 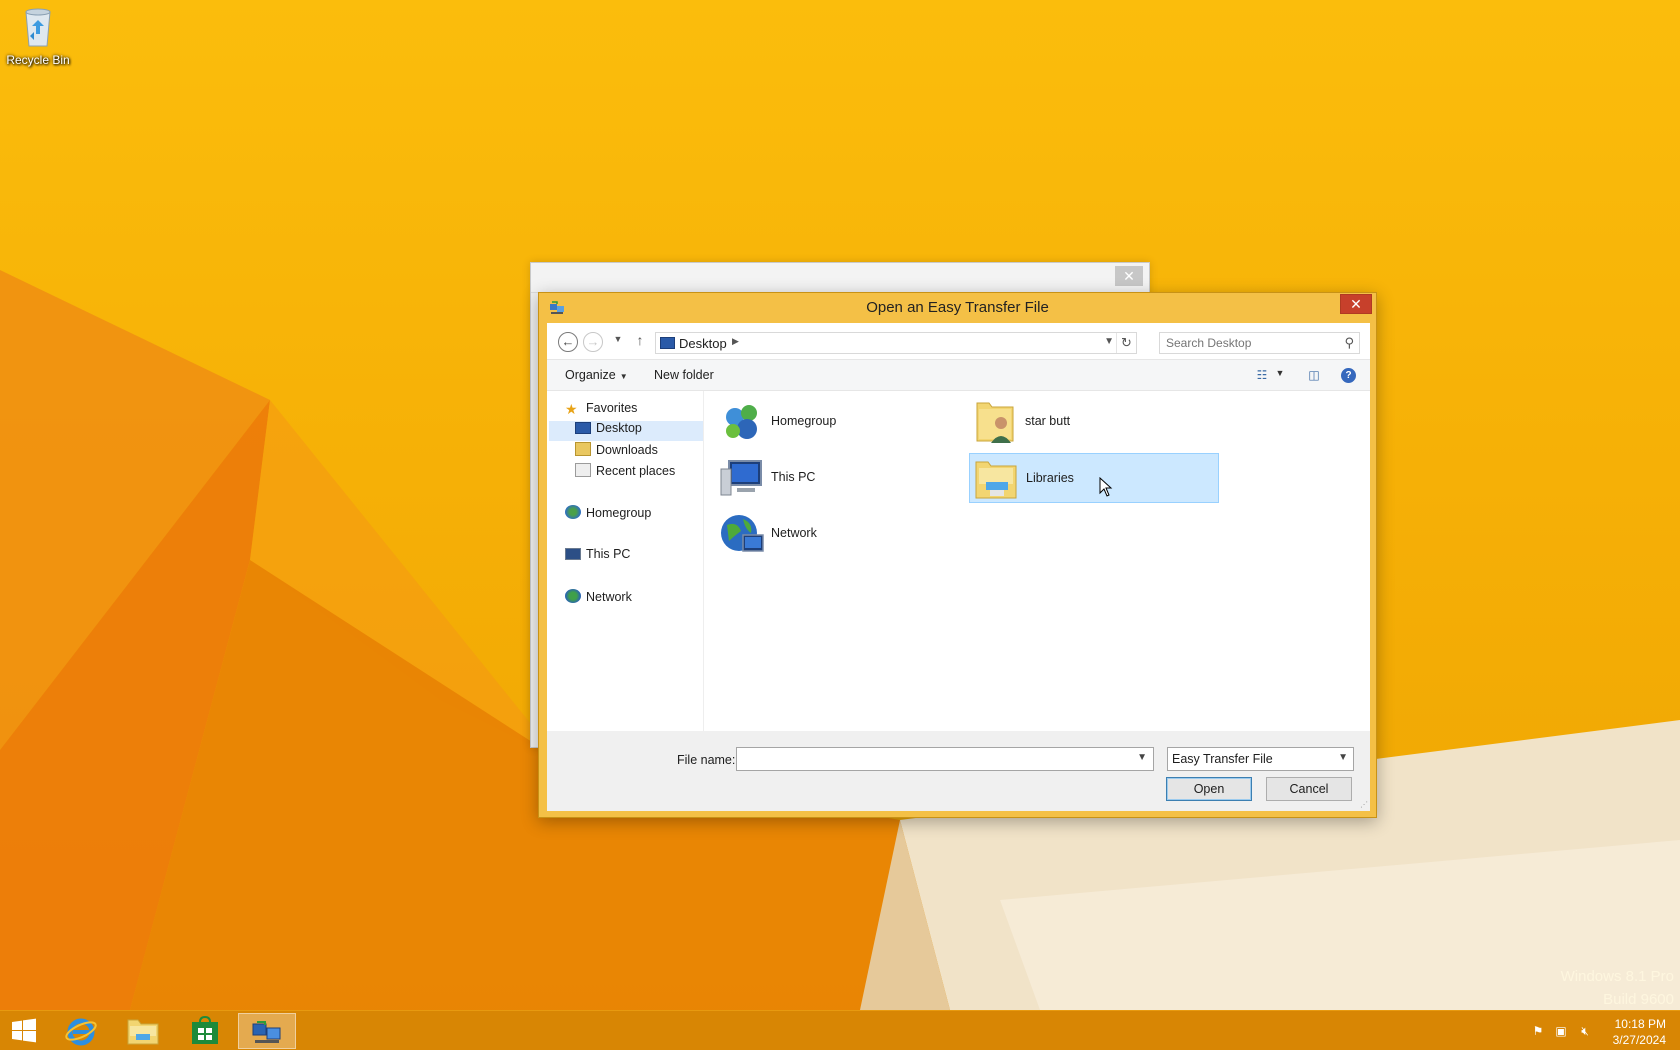 What do you see at coordinates (1638, 999) in the screenshot?
I see `watermark-build: Build 9600` at bounding box center [1638, 999].